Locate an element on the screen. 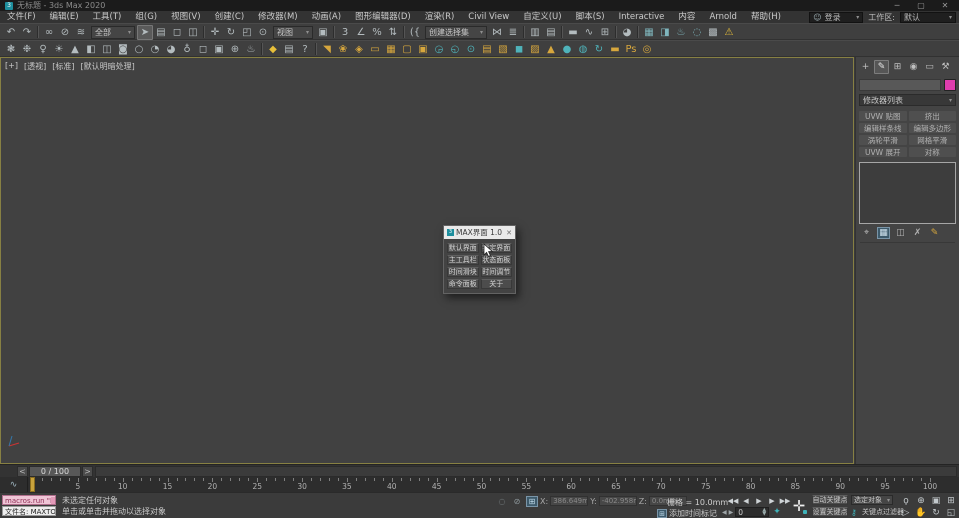 The width and height of the screenshot is (959, 518). field-of-view-icon: ▷ is located at coordinates (906, 512).